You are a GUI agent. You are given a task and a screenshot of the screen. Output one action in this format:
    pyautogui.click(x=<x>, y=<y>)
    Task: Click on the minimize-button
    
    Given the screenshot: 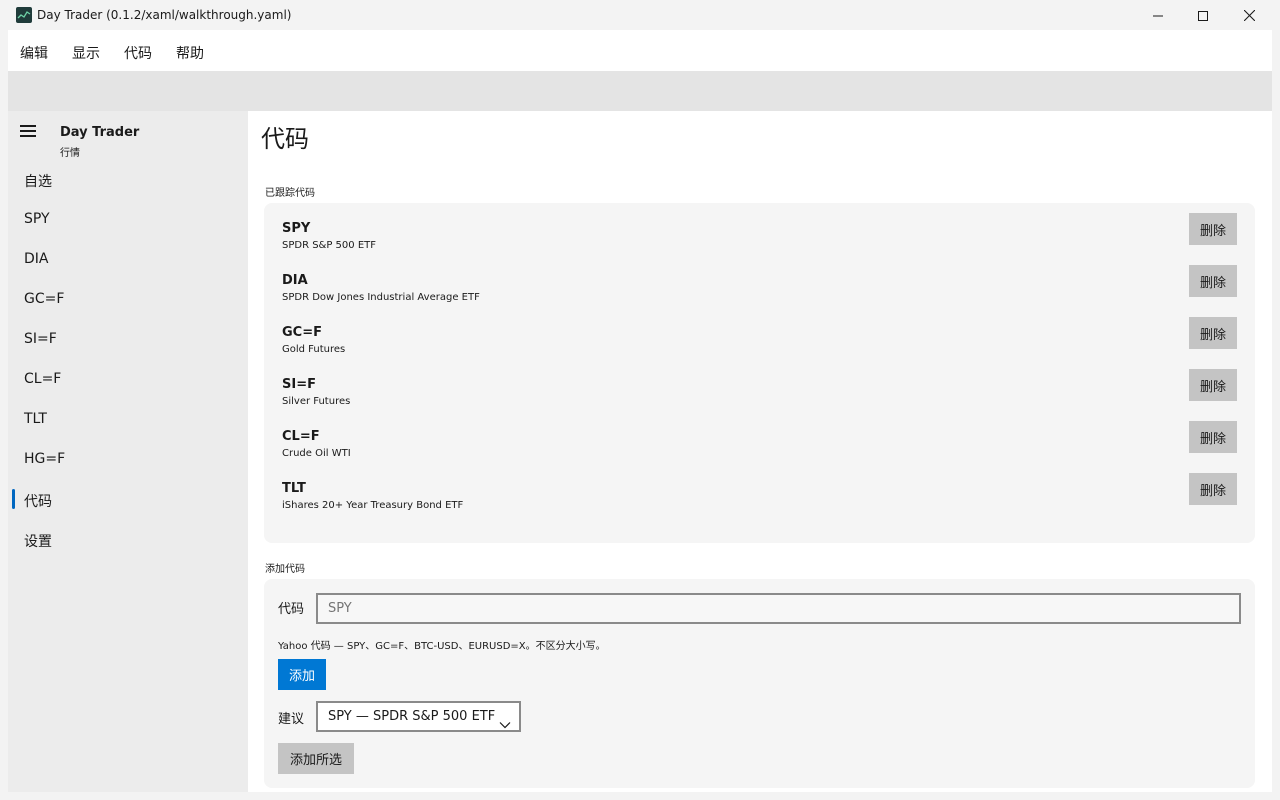 What is the action you would take?
    pyautogui.click(x=1158, y=15)
    